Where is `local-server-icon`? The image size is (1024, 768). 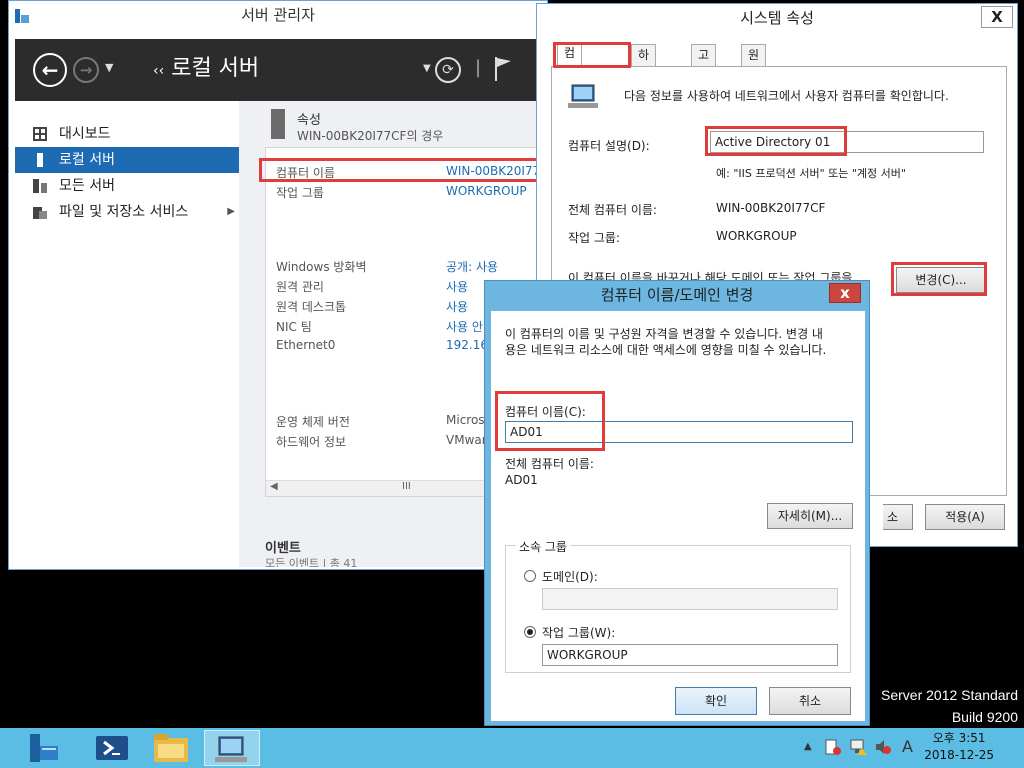
local-server-icon is located at coordinates (40, 160).